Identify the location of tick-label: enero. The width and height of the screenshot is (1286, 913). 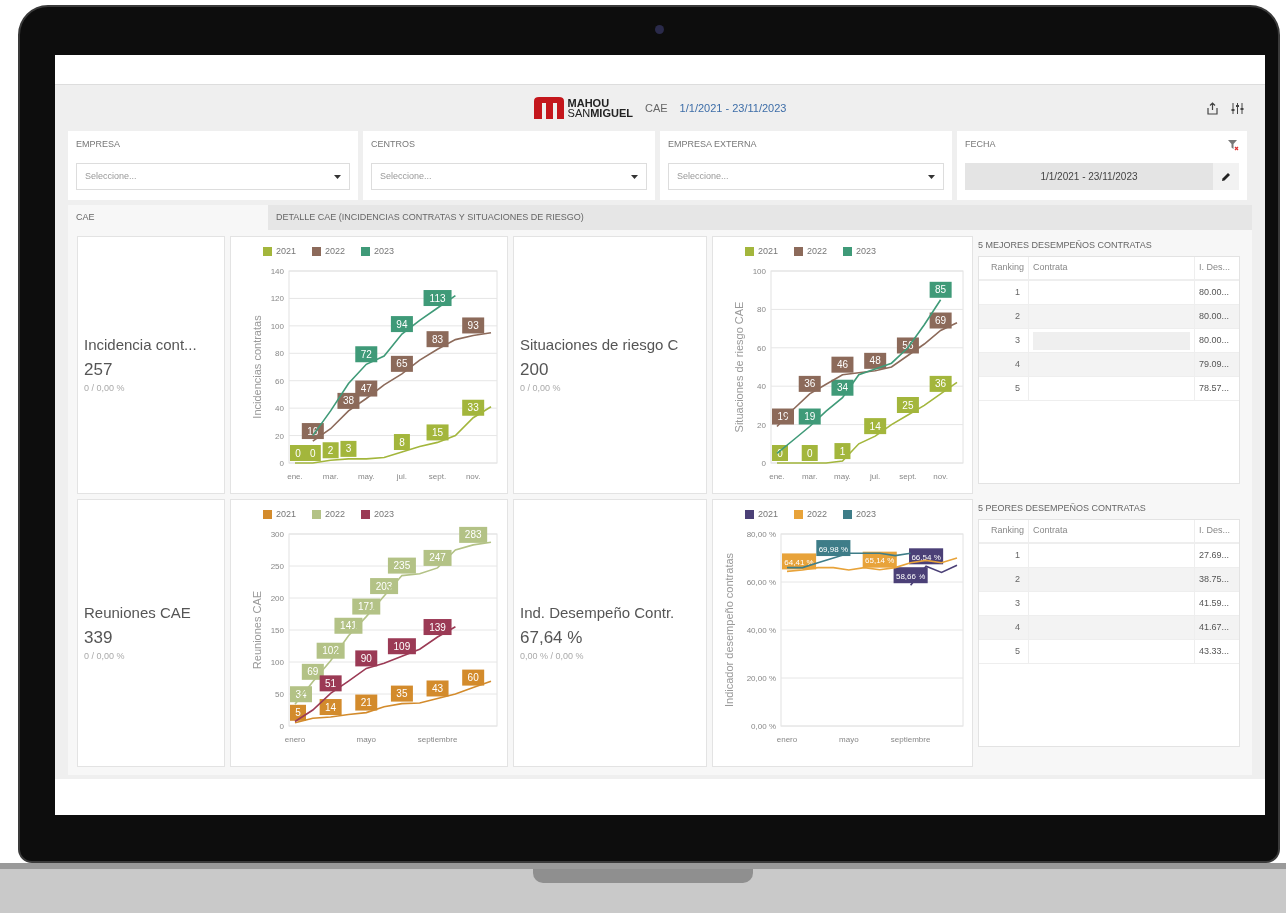
(787, 739).